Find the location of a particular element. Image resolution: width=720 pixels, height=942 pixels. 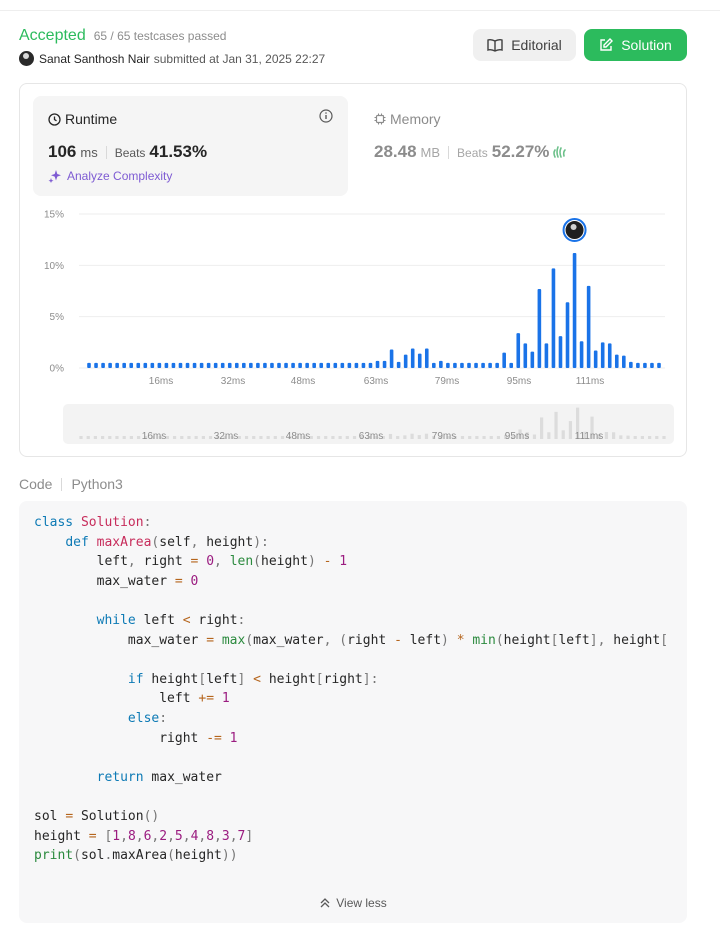

author-name: Sanat Santhosh Nair is located at coordinates (94, 59).